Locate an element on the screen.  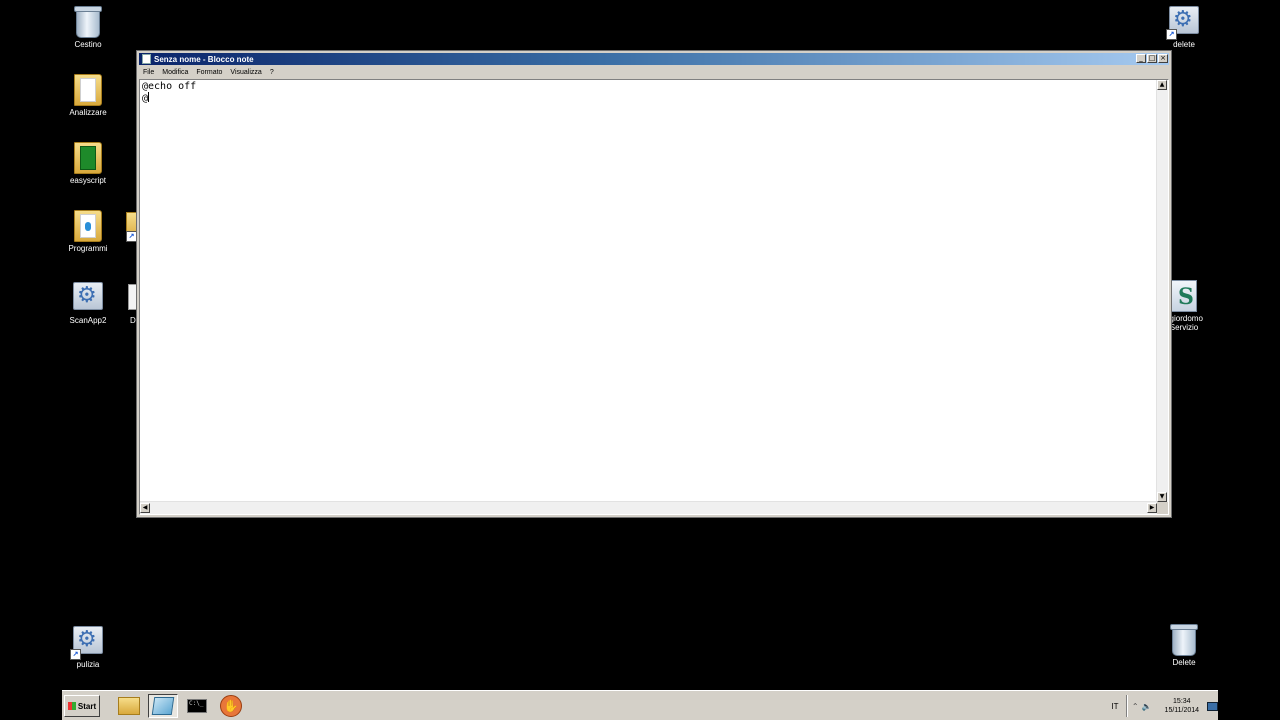
desktop-icon-partial-folder: ↗ is located at coordinates (131, 227).